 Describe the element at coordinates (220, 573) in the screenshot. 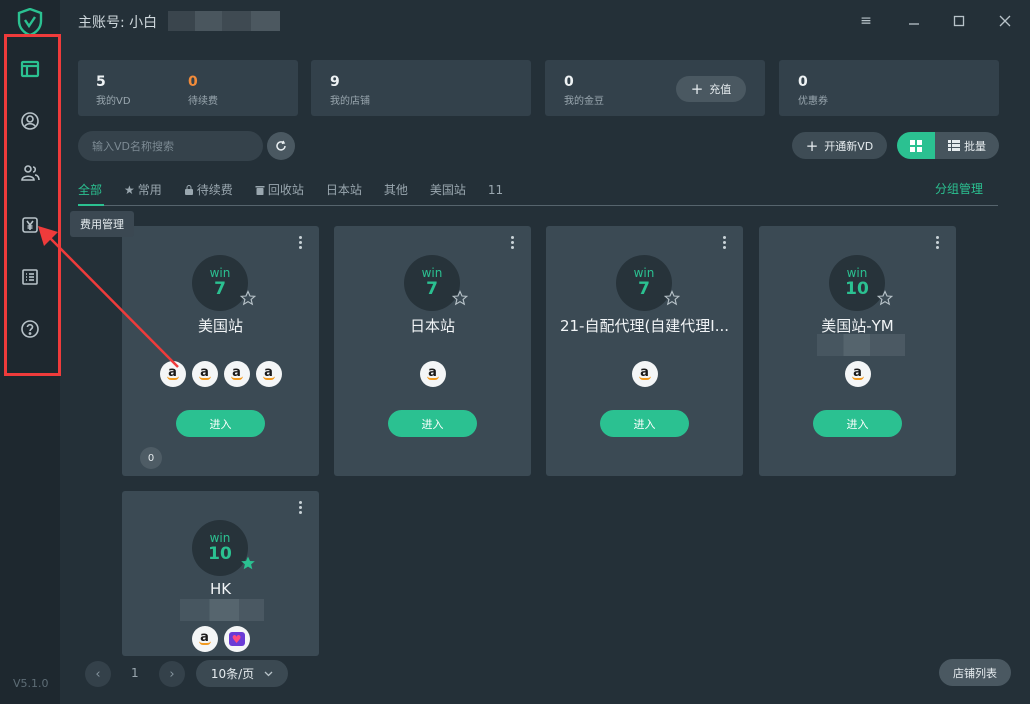

I see `env-card: win 10 HK a ♥` at that location.